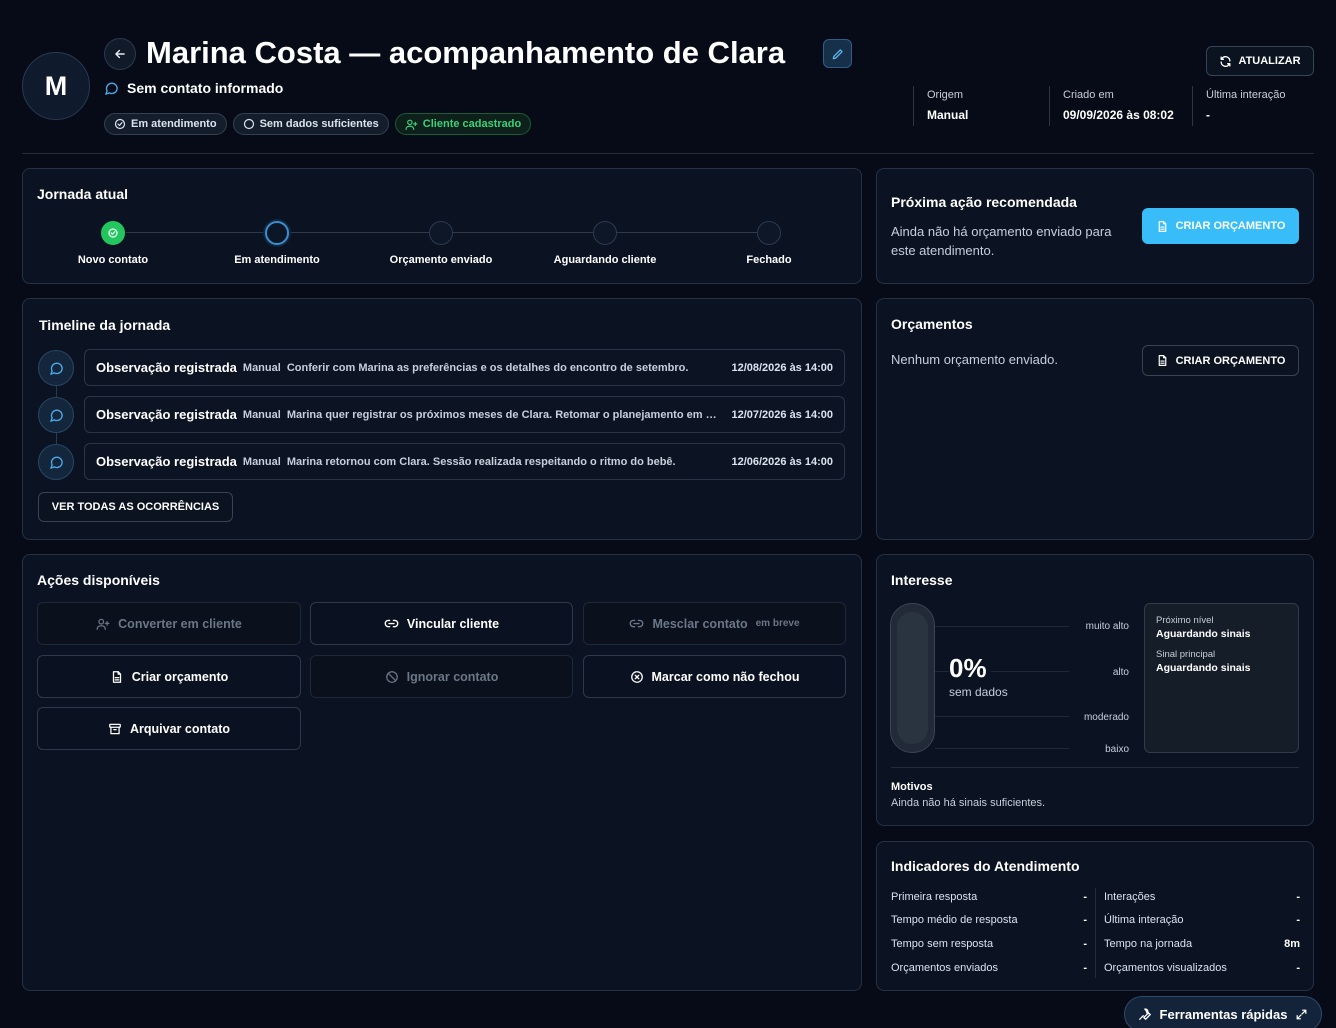  Describe the element at coordinates (1185, 620) in the screenshot. I see `next-level-label: Próximo nível` at that location.